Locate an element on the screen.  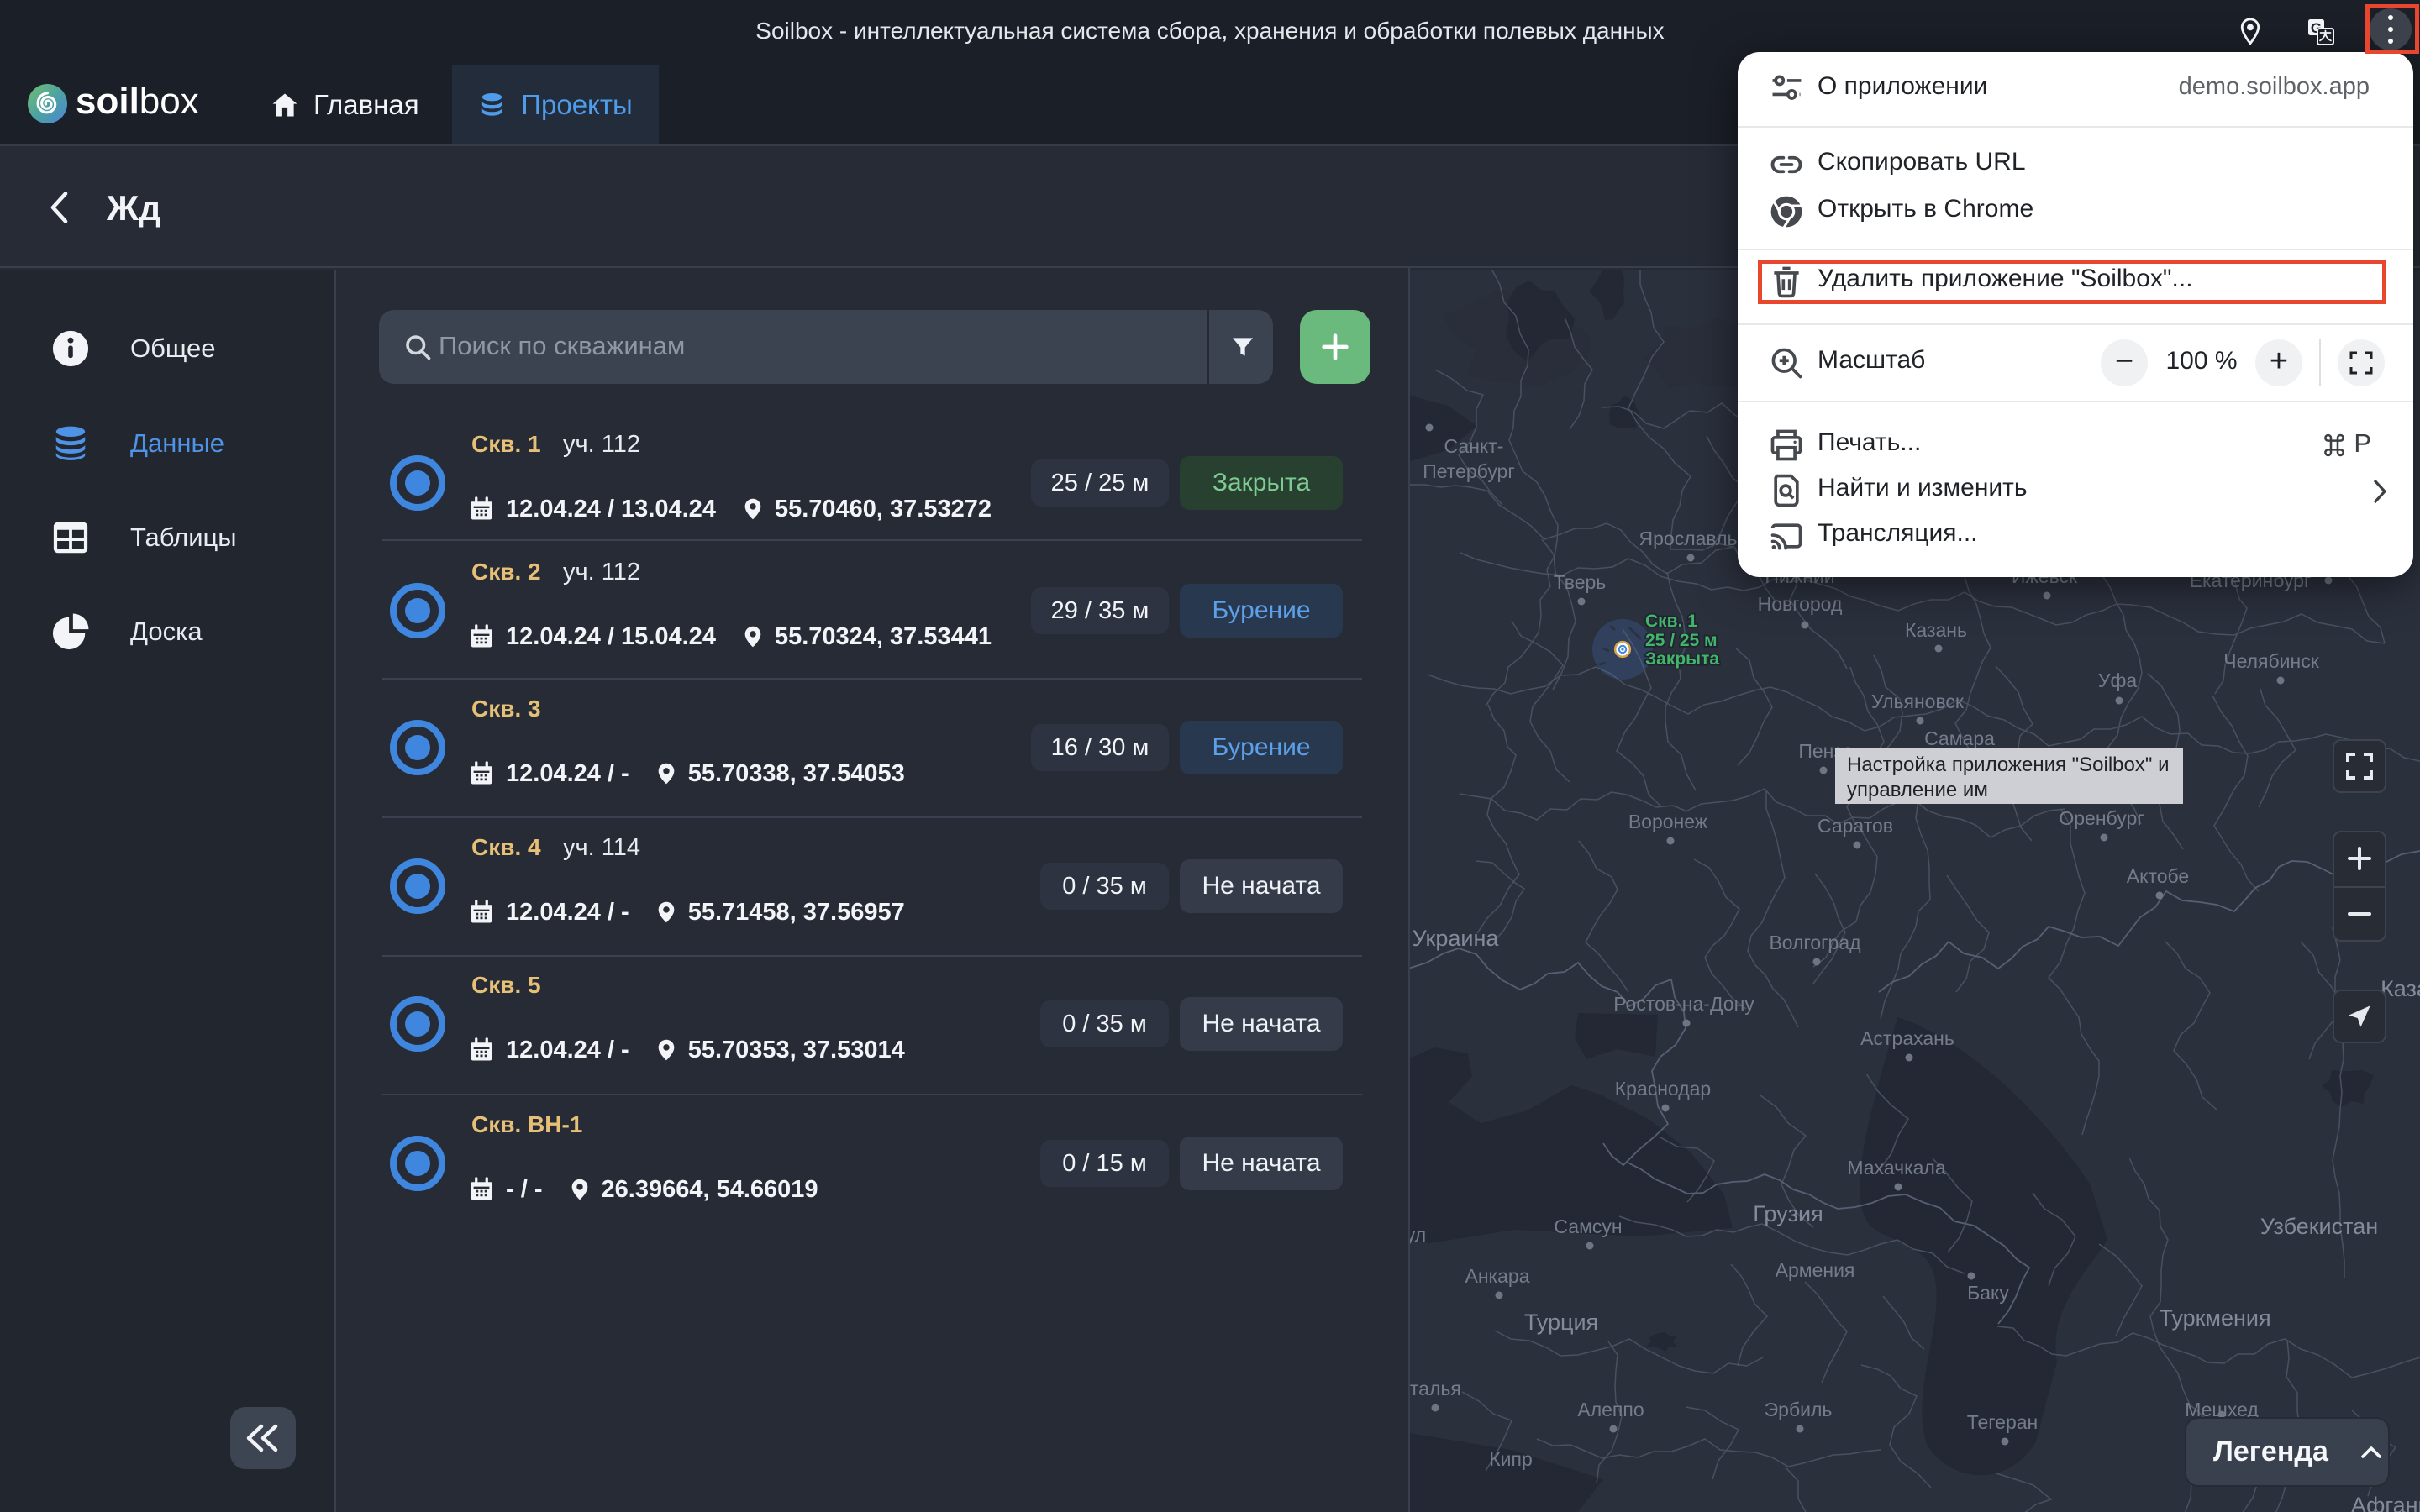
svg-text: Уфа is located at coordinates (2118, 680).